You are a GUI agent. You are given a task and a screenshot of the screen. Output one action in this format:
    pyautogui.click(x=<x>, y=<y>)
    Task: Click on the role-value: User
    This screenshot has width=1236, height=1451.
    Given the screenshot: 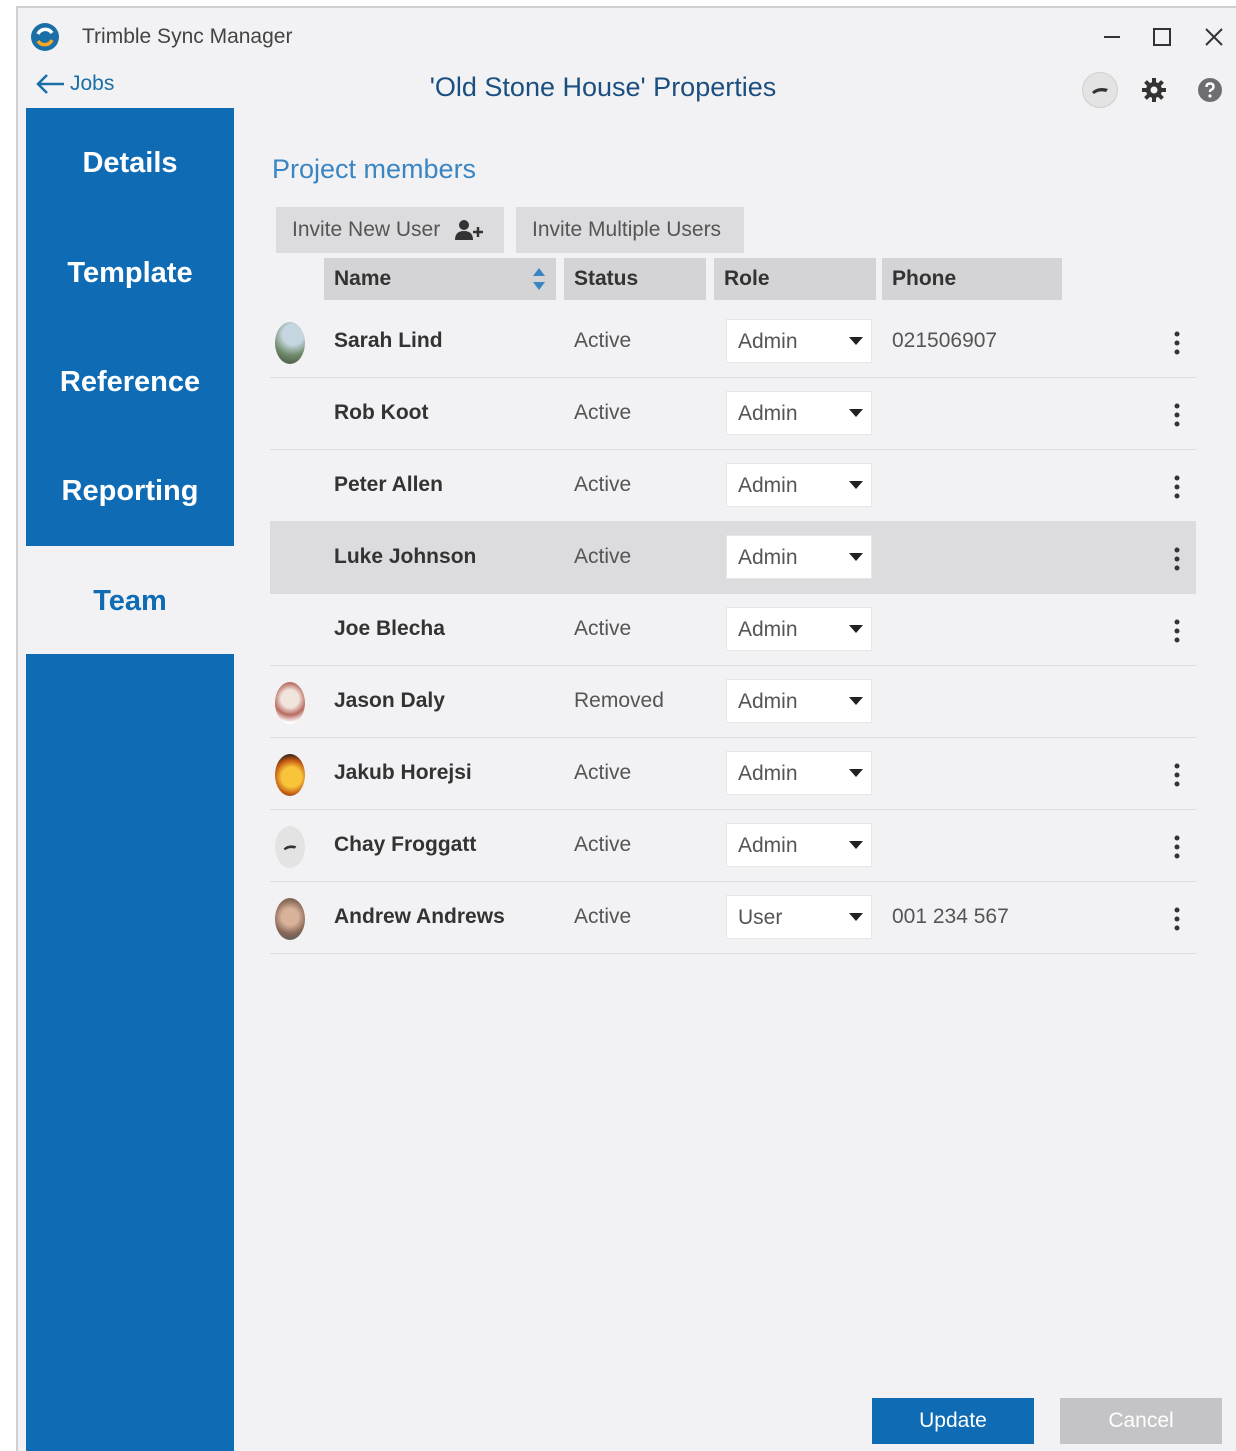 What is the action you would take?
    pyautogui.click(x=760, y=917)
    